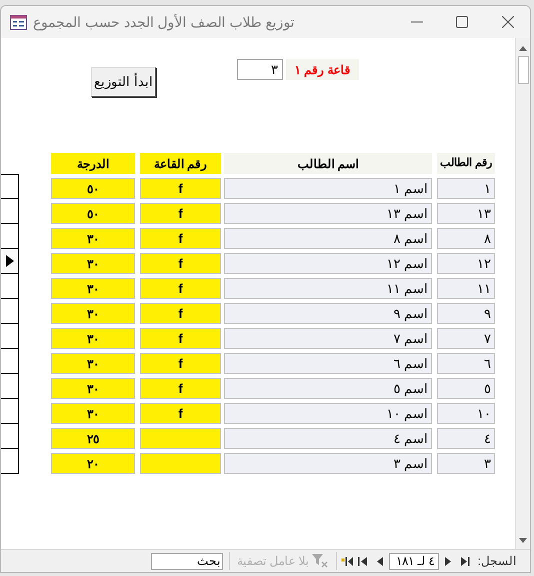  Describe the element at coordinates (466, 238) in the screenshot. I see `student-number-field: ٨` at that location.